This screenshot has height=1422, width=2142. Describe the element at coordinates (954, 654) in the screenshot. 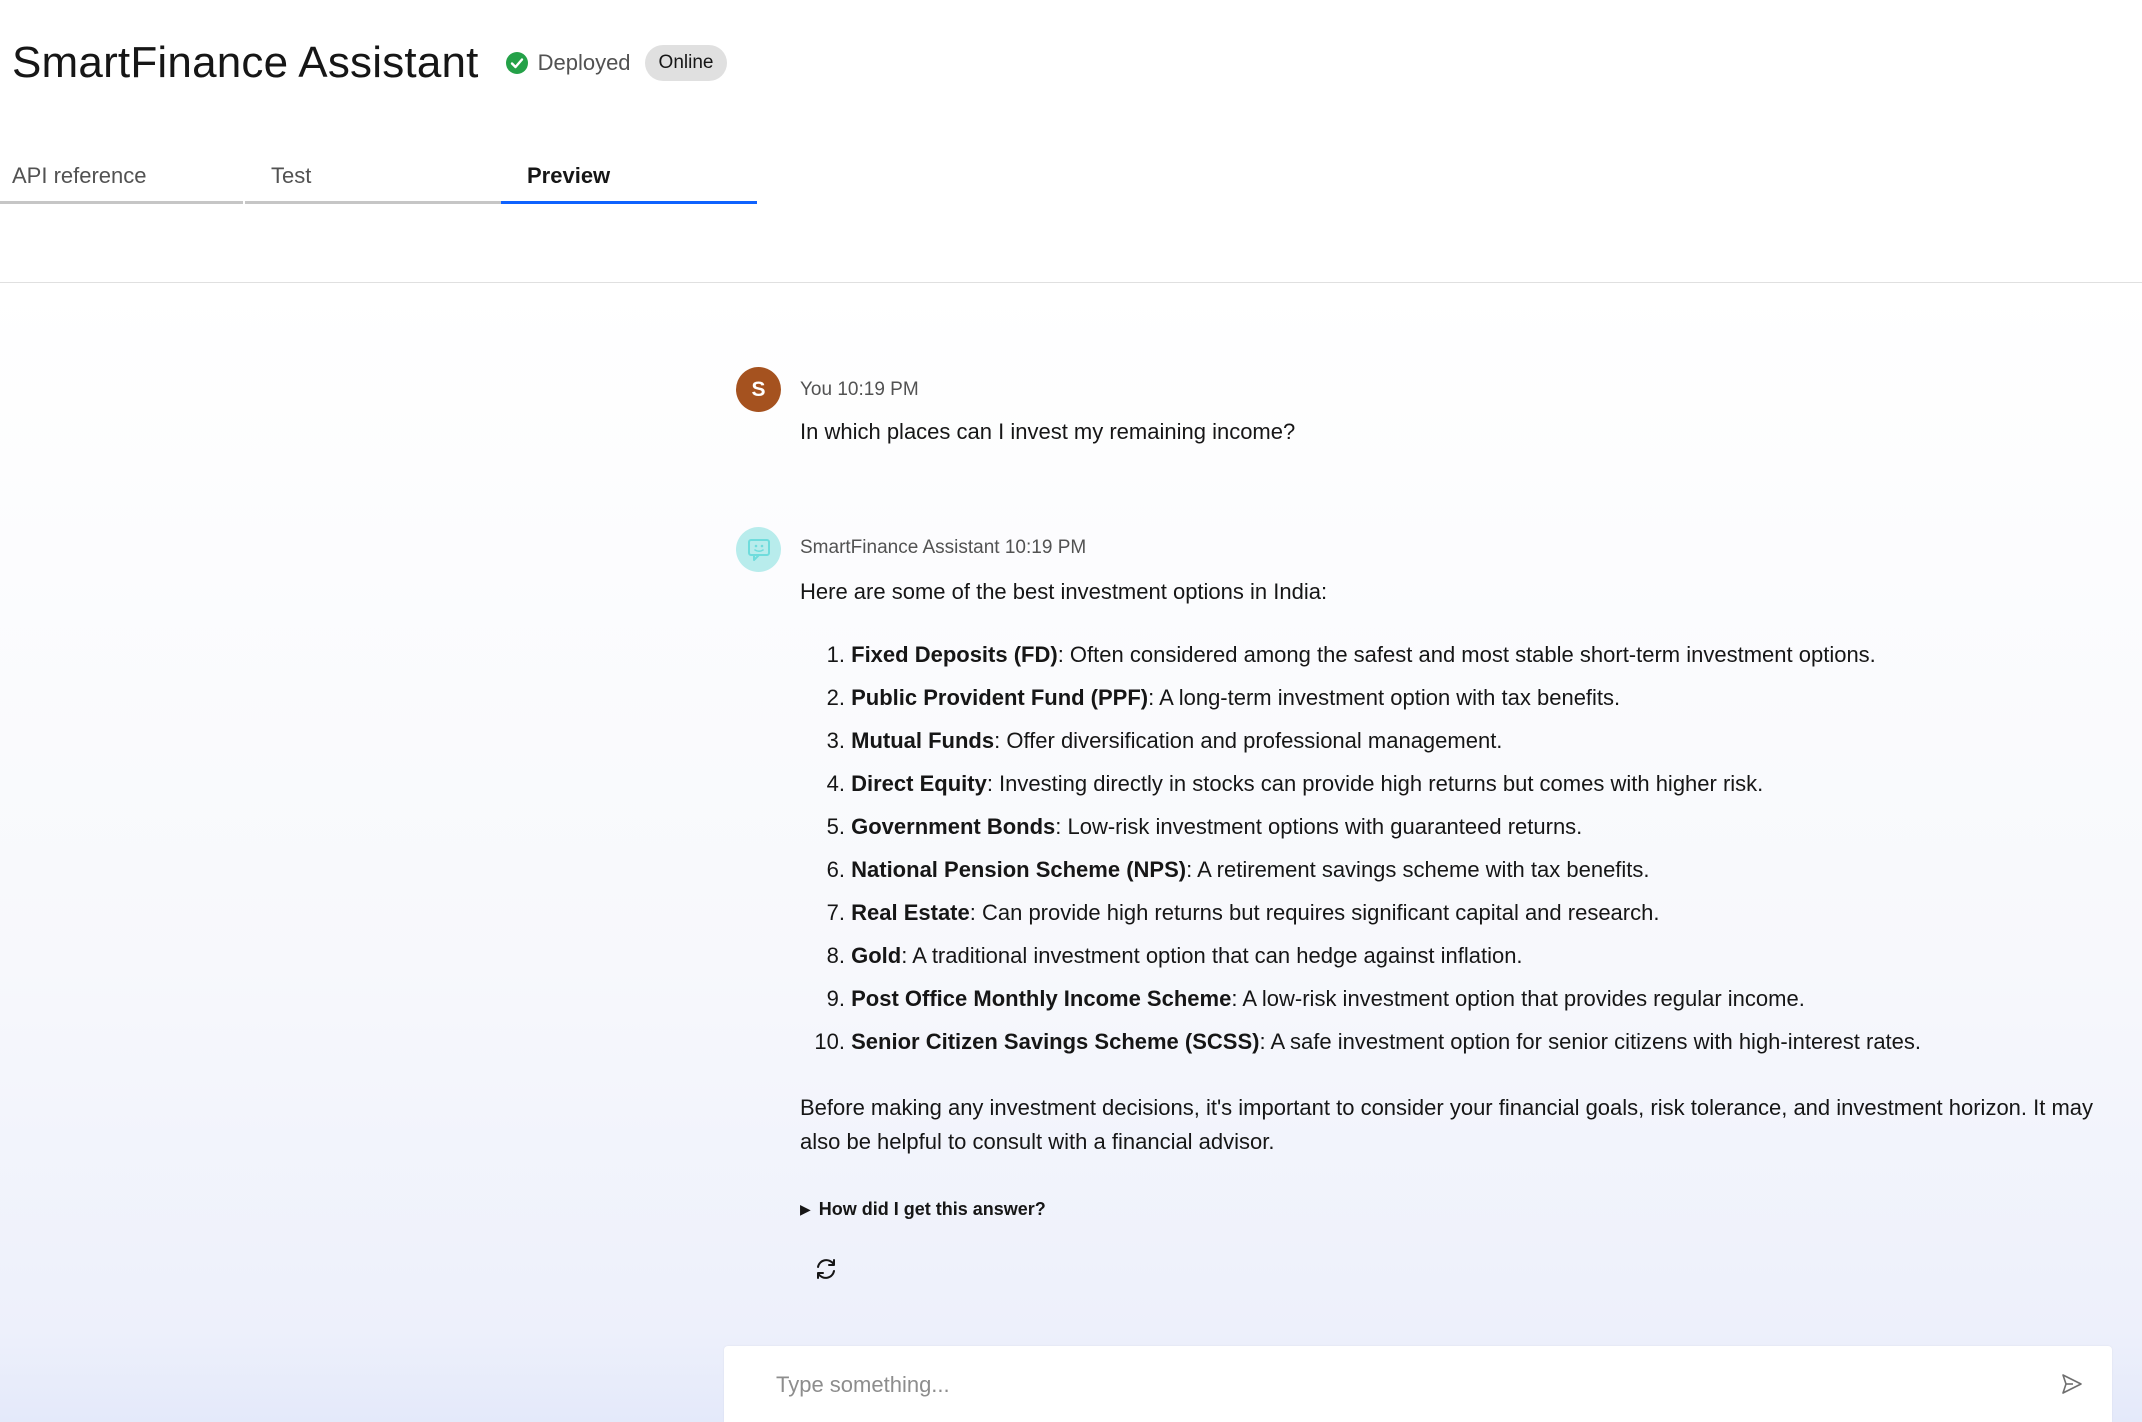

I see `list-item-title: Fixed Deposits (FD)` at that location.